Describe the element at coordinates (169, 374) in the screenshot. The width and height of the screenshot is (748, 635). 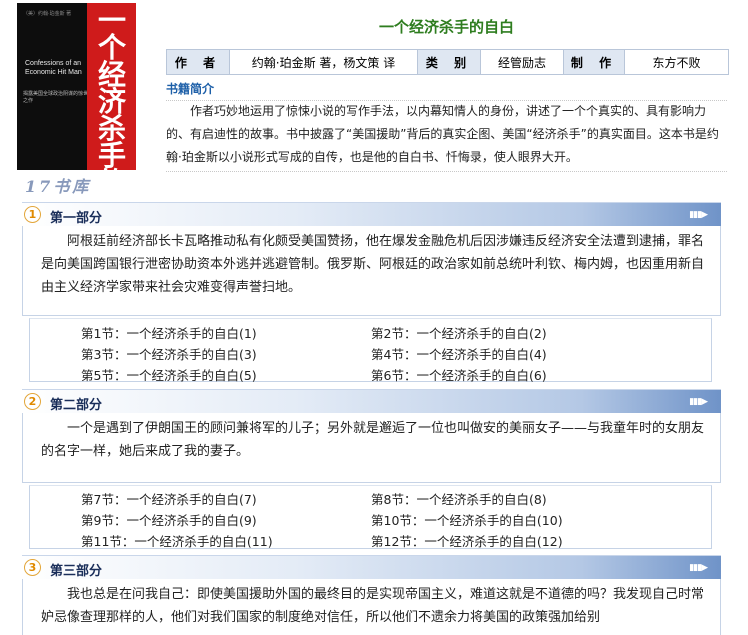
I see `chapter-link: 第5节：一个经济杀手的自白(5)` at that location.